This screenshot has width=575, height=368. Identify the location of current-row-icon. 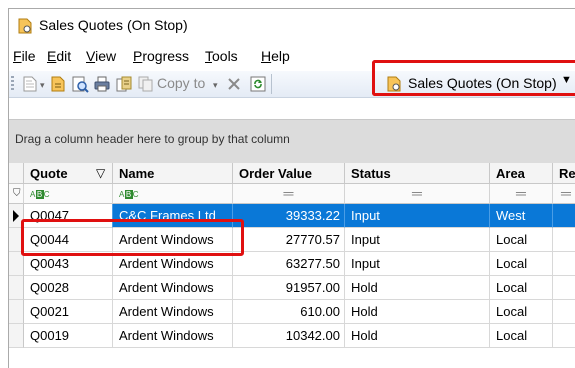
(16, 216).